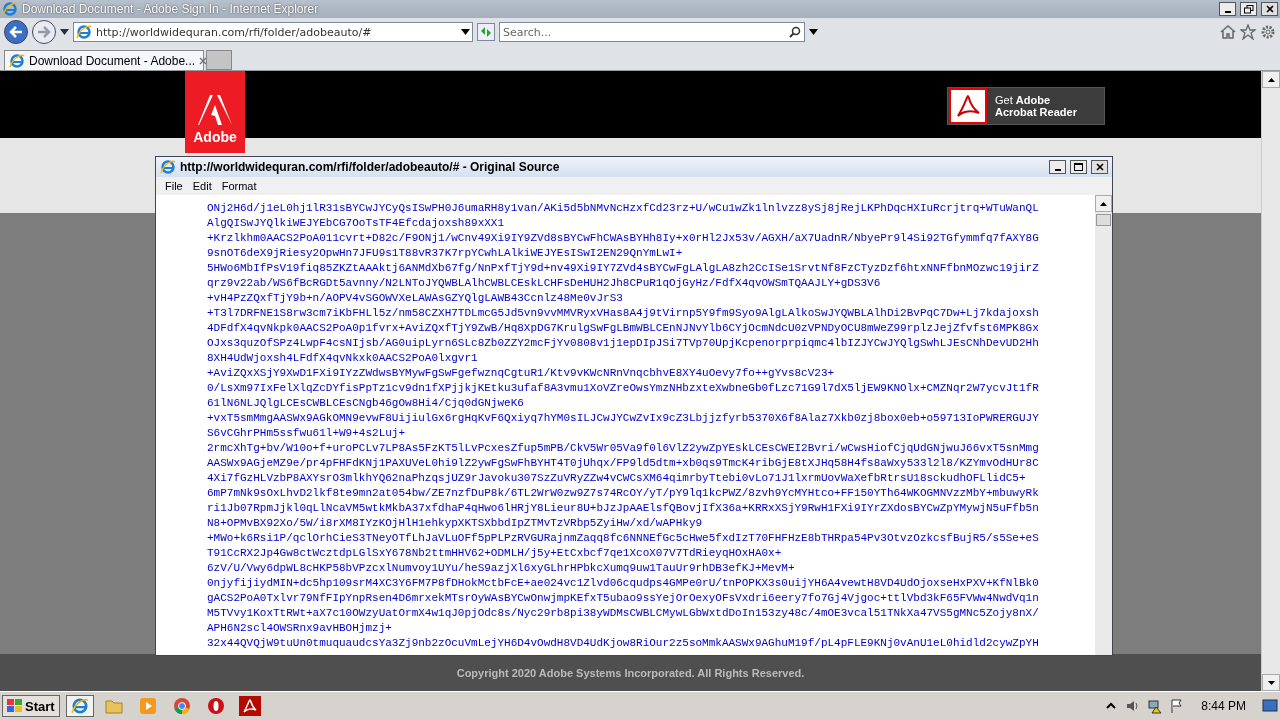 The image size is (1280, 720). Describe the element at coordinates (445, 253) in the screenshot. I see `source-line: 9snOT6deX9jRiesy2OpwHn7JFU9s1T88vR37K7rpYCwhLAlkiWEJYEsISwI2EN29QnYmLwI+` at that location.